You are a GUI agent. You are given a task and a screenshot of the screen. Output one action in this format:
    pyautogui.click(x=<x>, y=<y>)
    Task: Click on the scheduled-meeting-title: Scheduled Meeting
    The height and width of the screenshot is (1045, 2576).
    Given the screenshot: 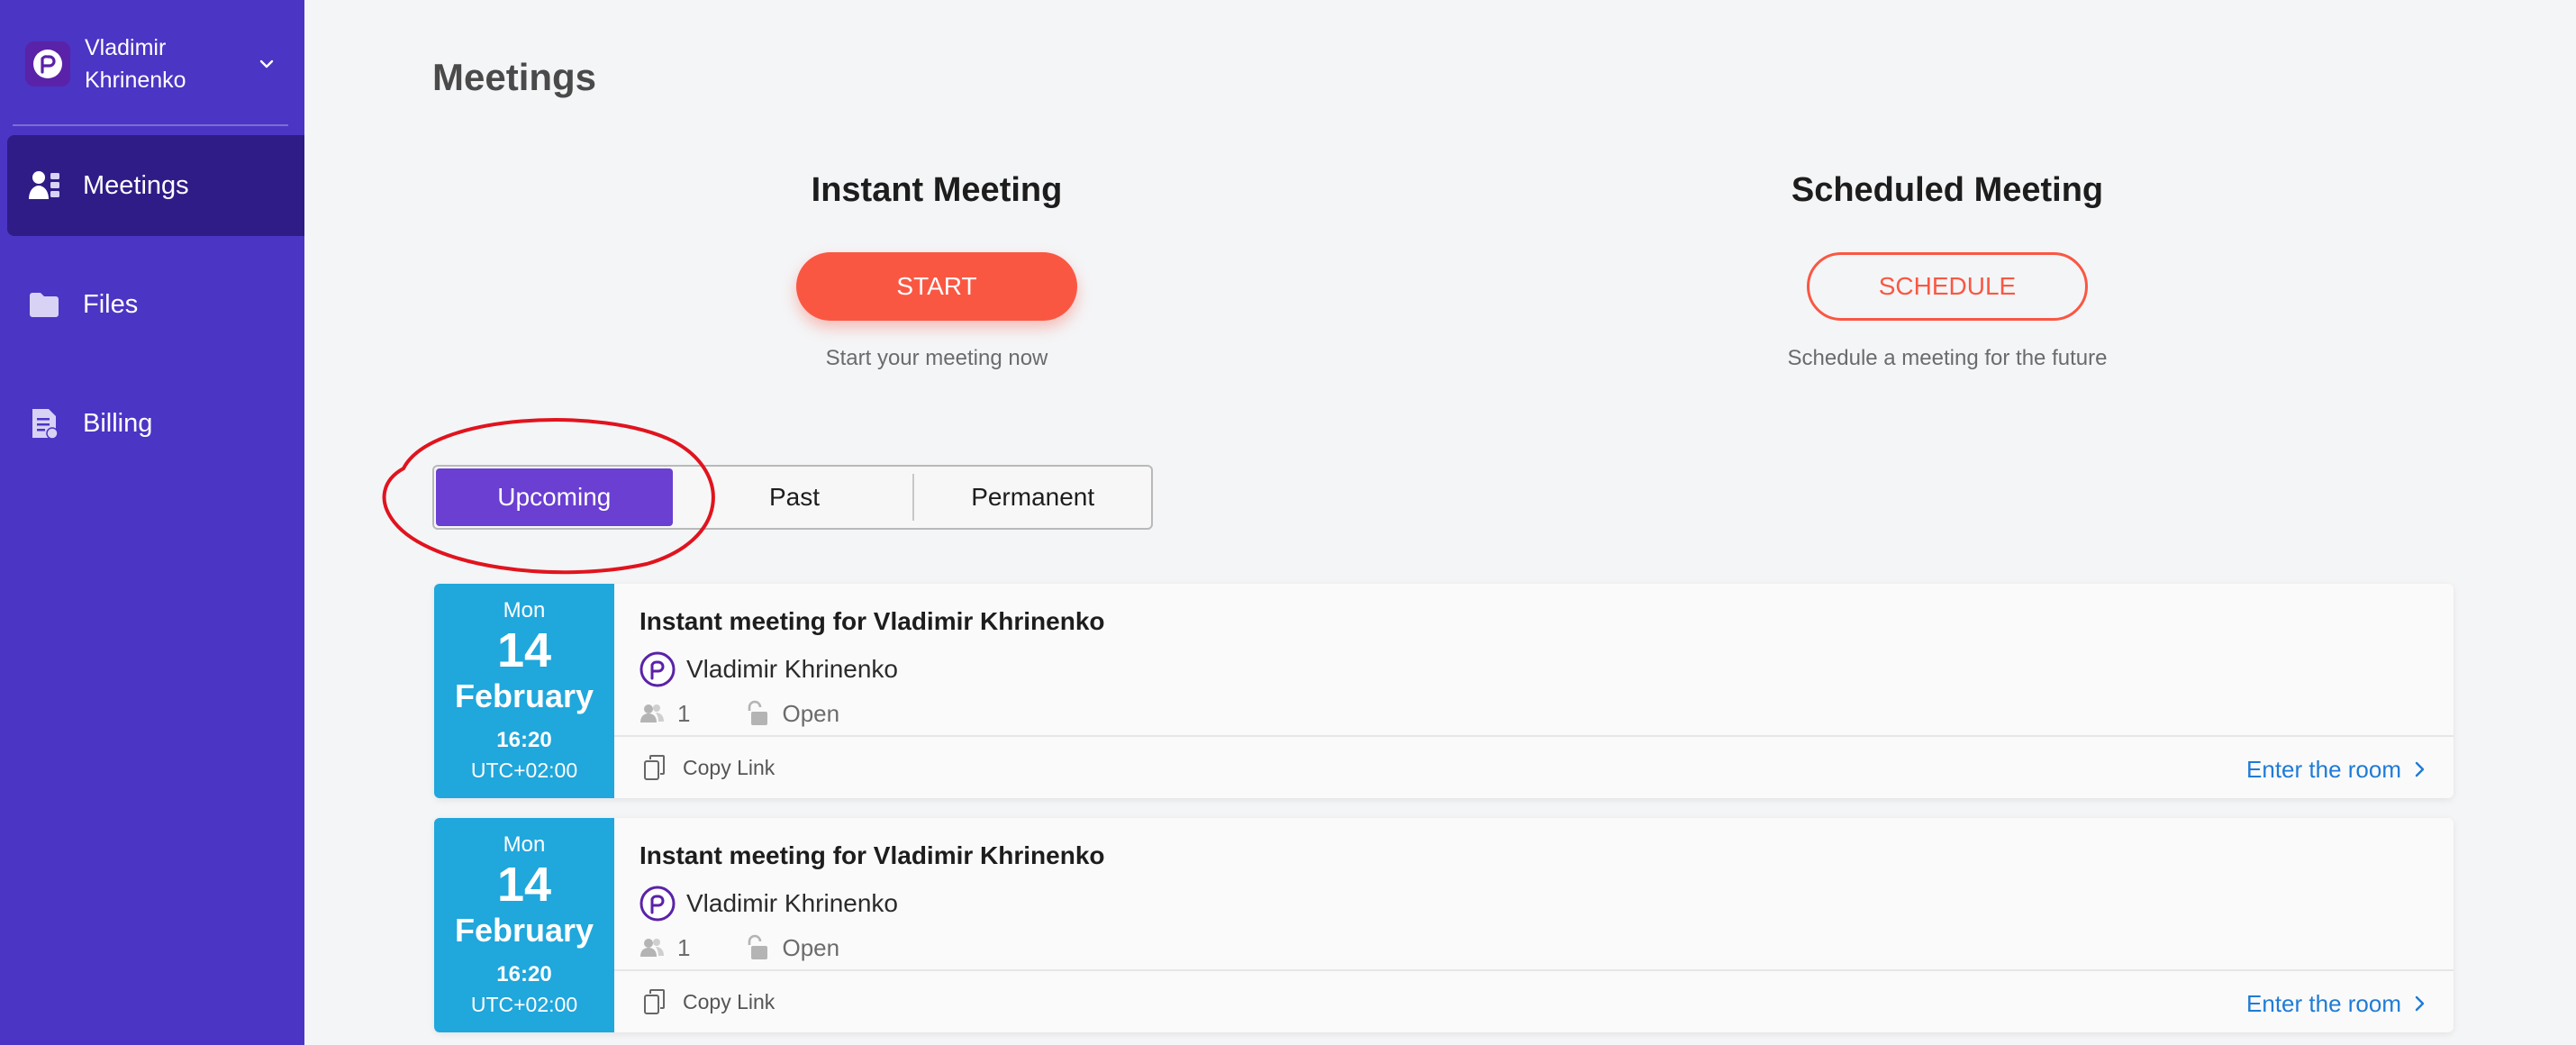 What is the action you would take?
    pyautogui.click(x=1948, y=190)
    